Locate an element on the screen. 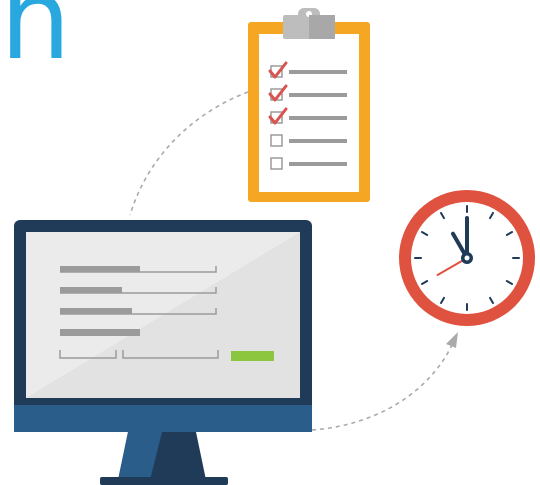  monitor-chin is located at coordinates (163, 418).